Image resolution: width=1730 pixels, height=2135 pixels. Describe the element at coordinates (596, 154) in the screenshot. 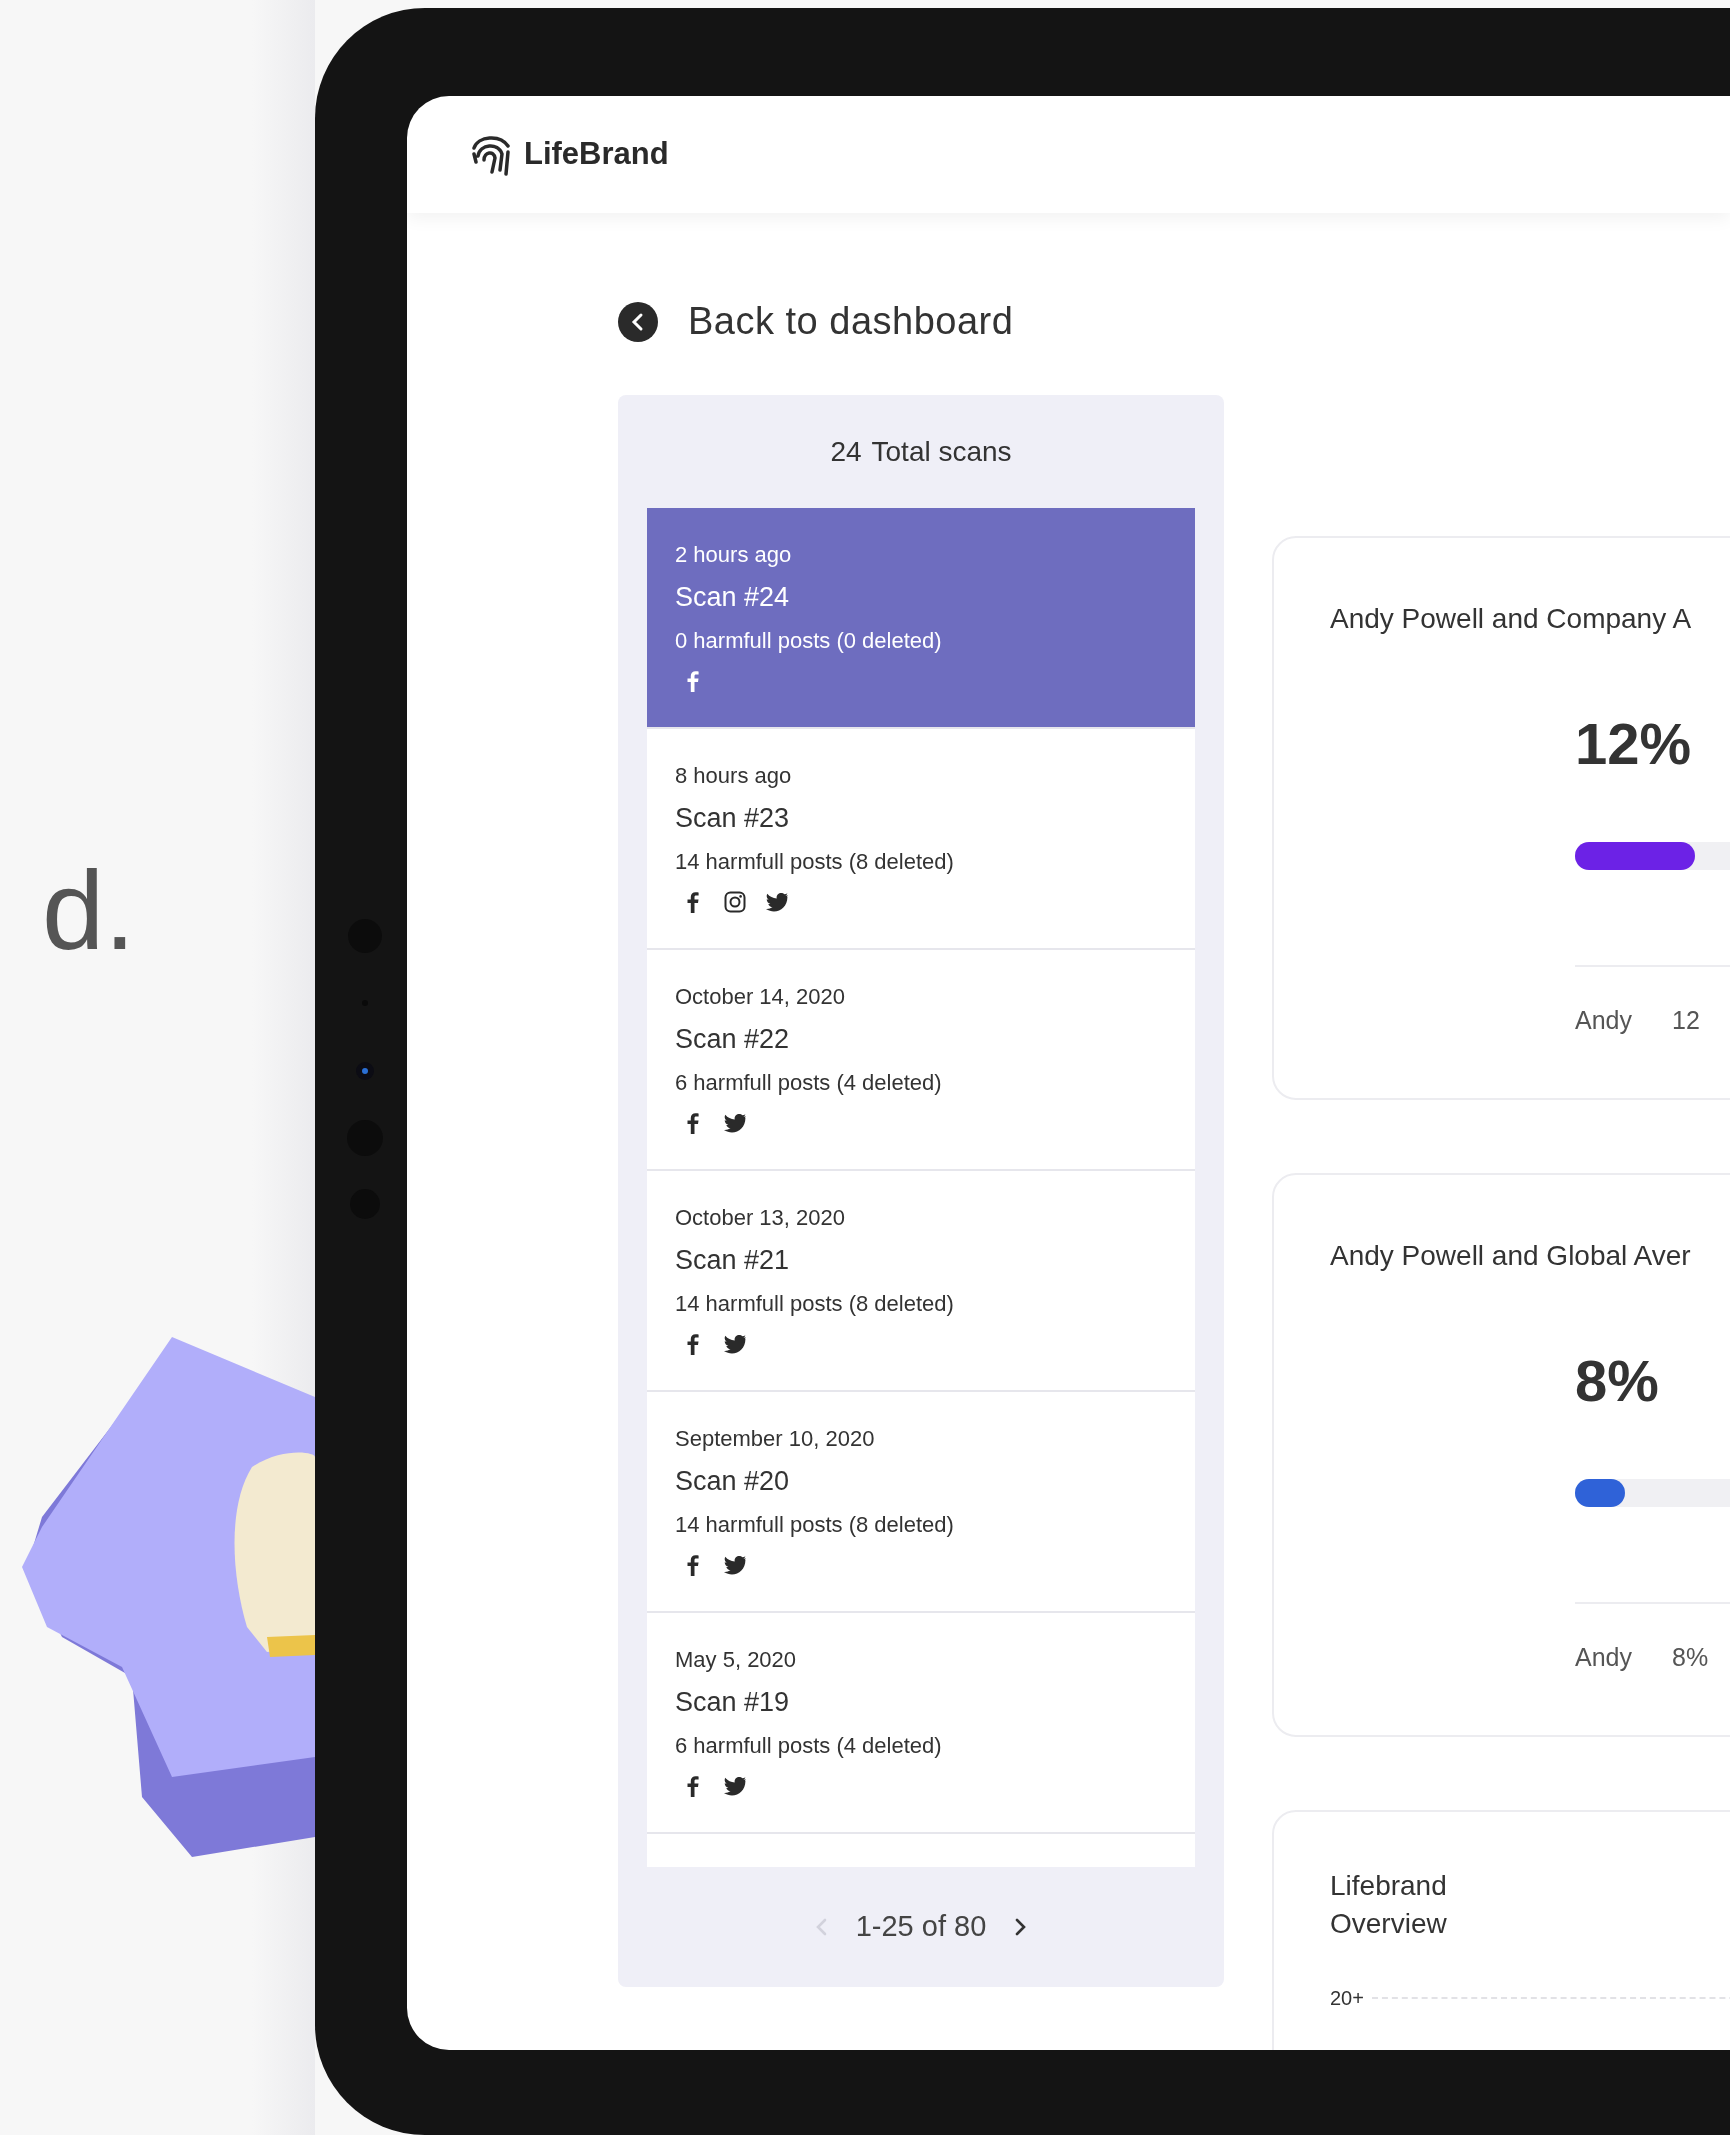

I see `logo-text: LifeBrand` at that location.